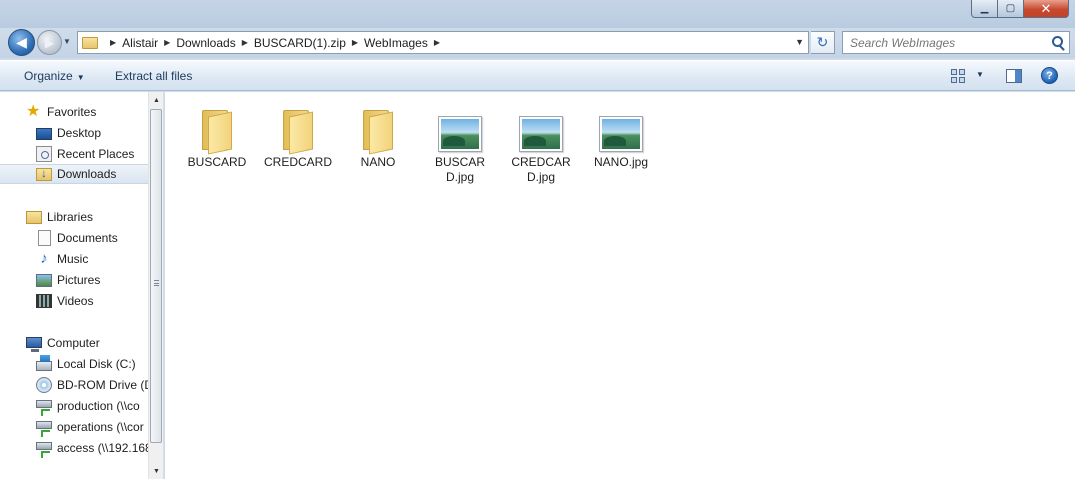  Describe the element at coordinates (48, 76) in the screenshot. I see `organize-label: Organize` at that location.